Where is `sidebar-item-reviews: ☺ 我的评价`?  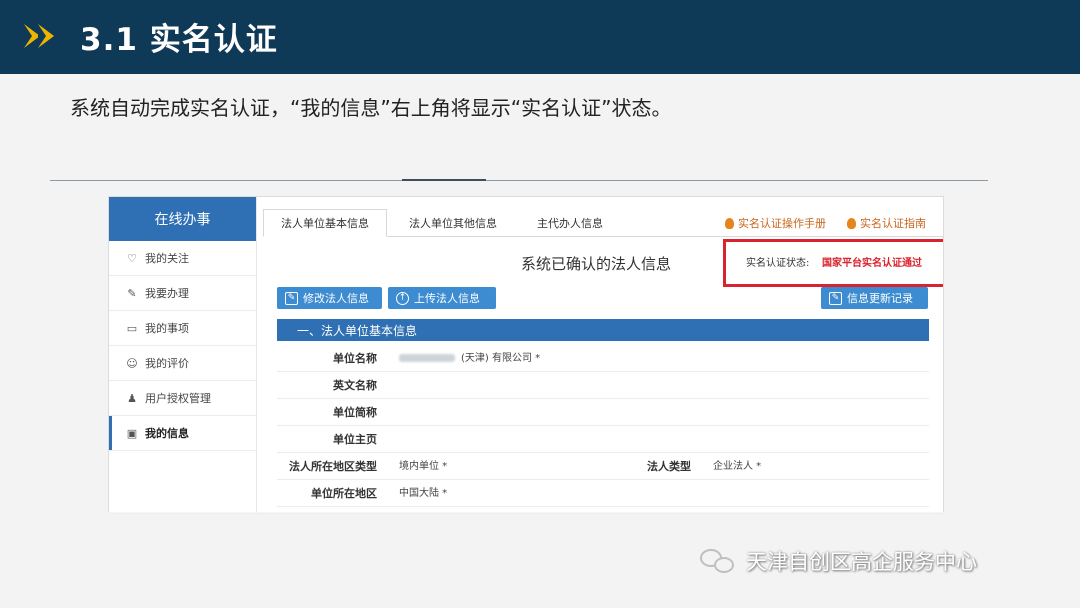
sidebar-item-reviews: ☺ 我的评价 is located at coordinates (182, 363).